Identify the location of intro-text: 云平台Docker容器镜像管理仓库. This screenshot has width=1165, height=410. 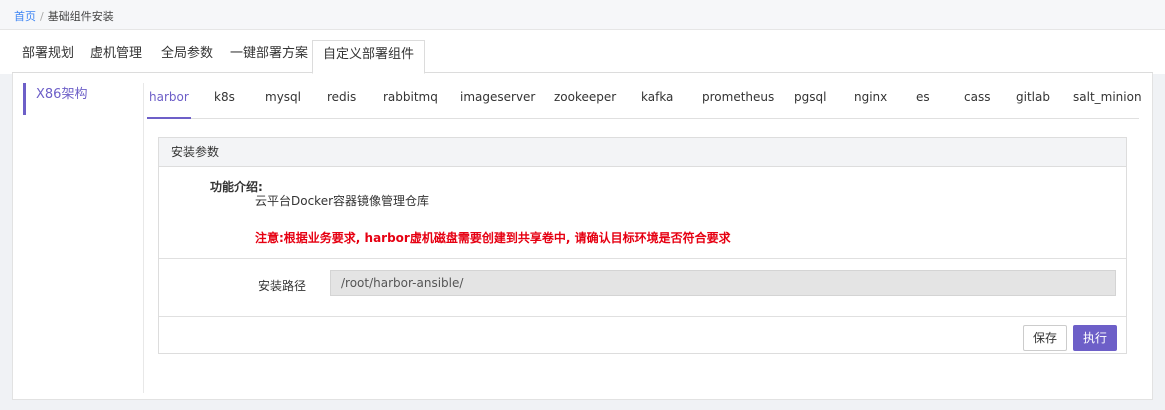
(342, 201).